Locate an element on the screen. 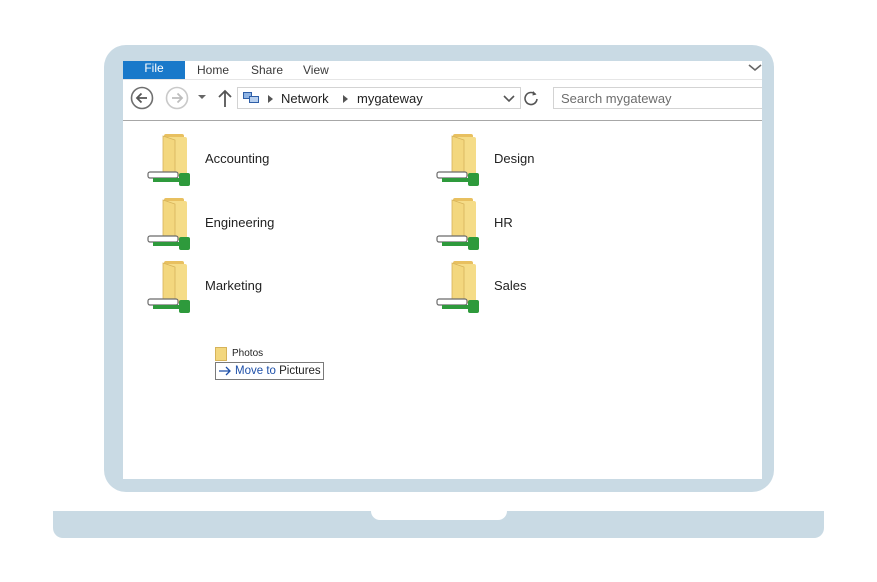 The height and width of the screenshot is (582, 877). folder-label: Accounting is located at coordinates (237, 158).